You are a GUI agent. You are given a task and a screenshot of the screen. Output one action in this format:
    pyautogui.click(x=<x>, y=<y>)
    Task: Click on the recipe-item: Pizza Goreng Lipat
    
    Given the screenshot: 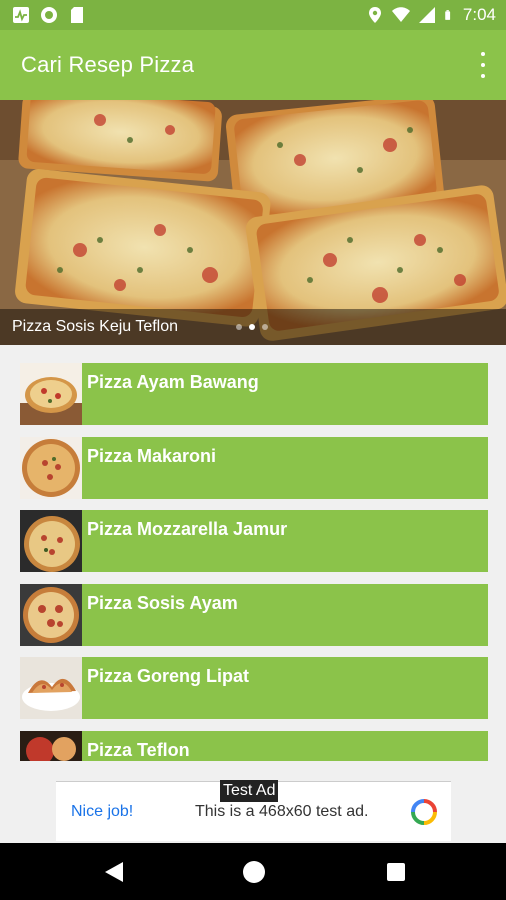 What is the action you would take?
    pyautogui.click(x=254, y=688)
    